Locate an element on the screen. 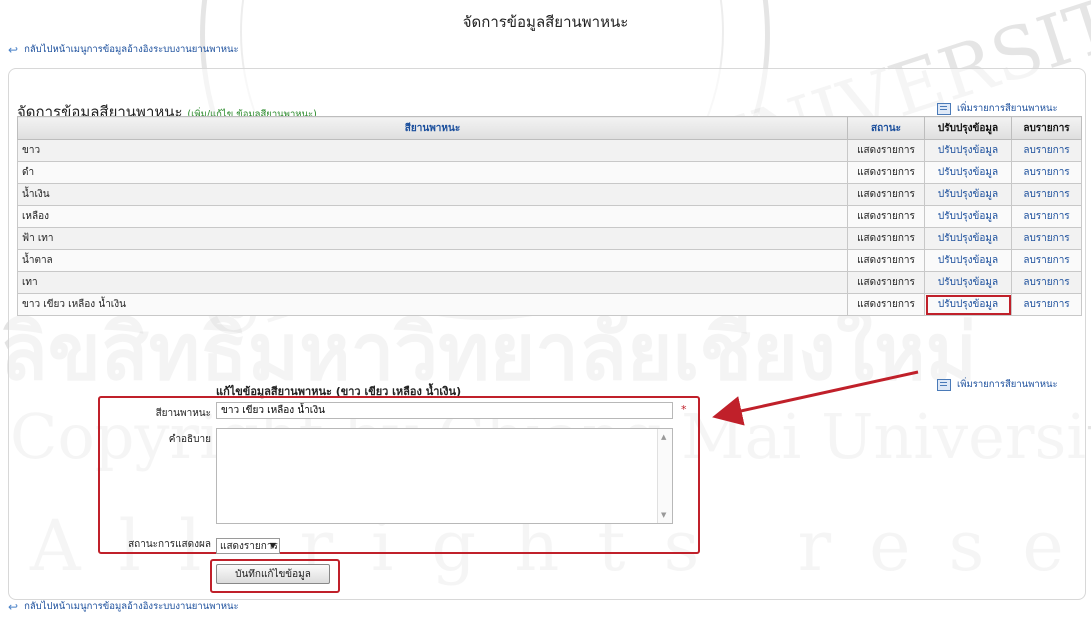  table-row: ดำ แสดงรายการ ปรับปรุงข้อมูล ลบรายการ is located at coordinates (549, 172).